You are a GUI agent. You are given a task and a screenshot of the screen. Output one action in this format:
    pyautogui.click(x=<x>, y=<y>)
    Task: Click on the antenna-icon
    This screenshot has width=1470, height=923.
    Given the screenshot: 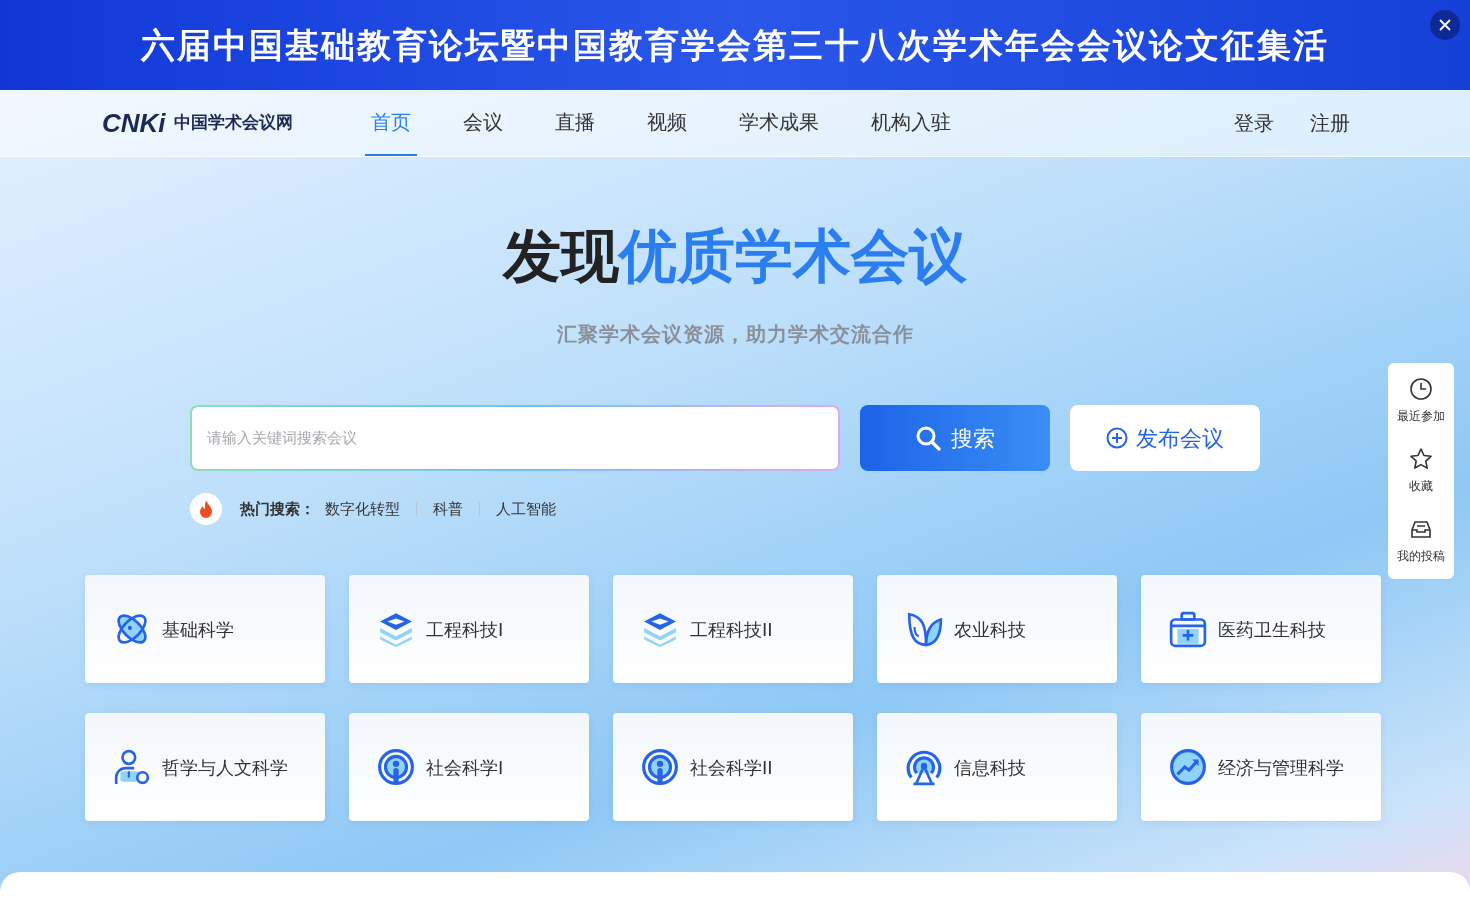 What is the action you would take?
    pyautogui.click(x=924, y=767)
    